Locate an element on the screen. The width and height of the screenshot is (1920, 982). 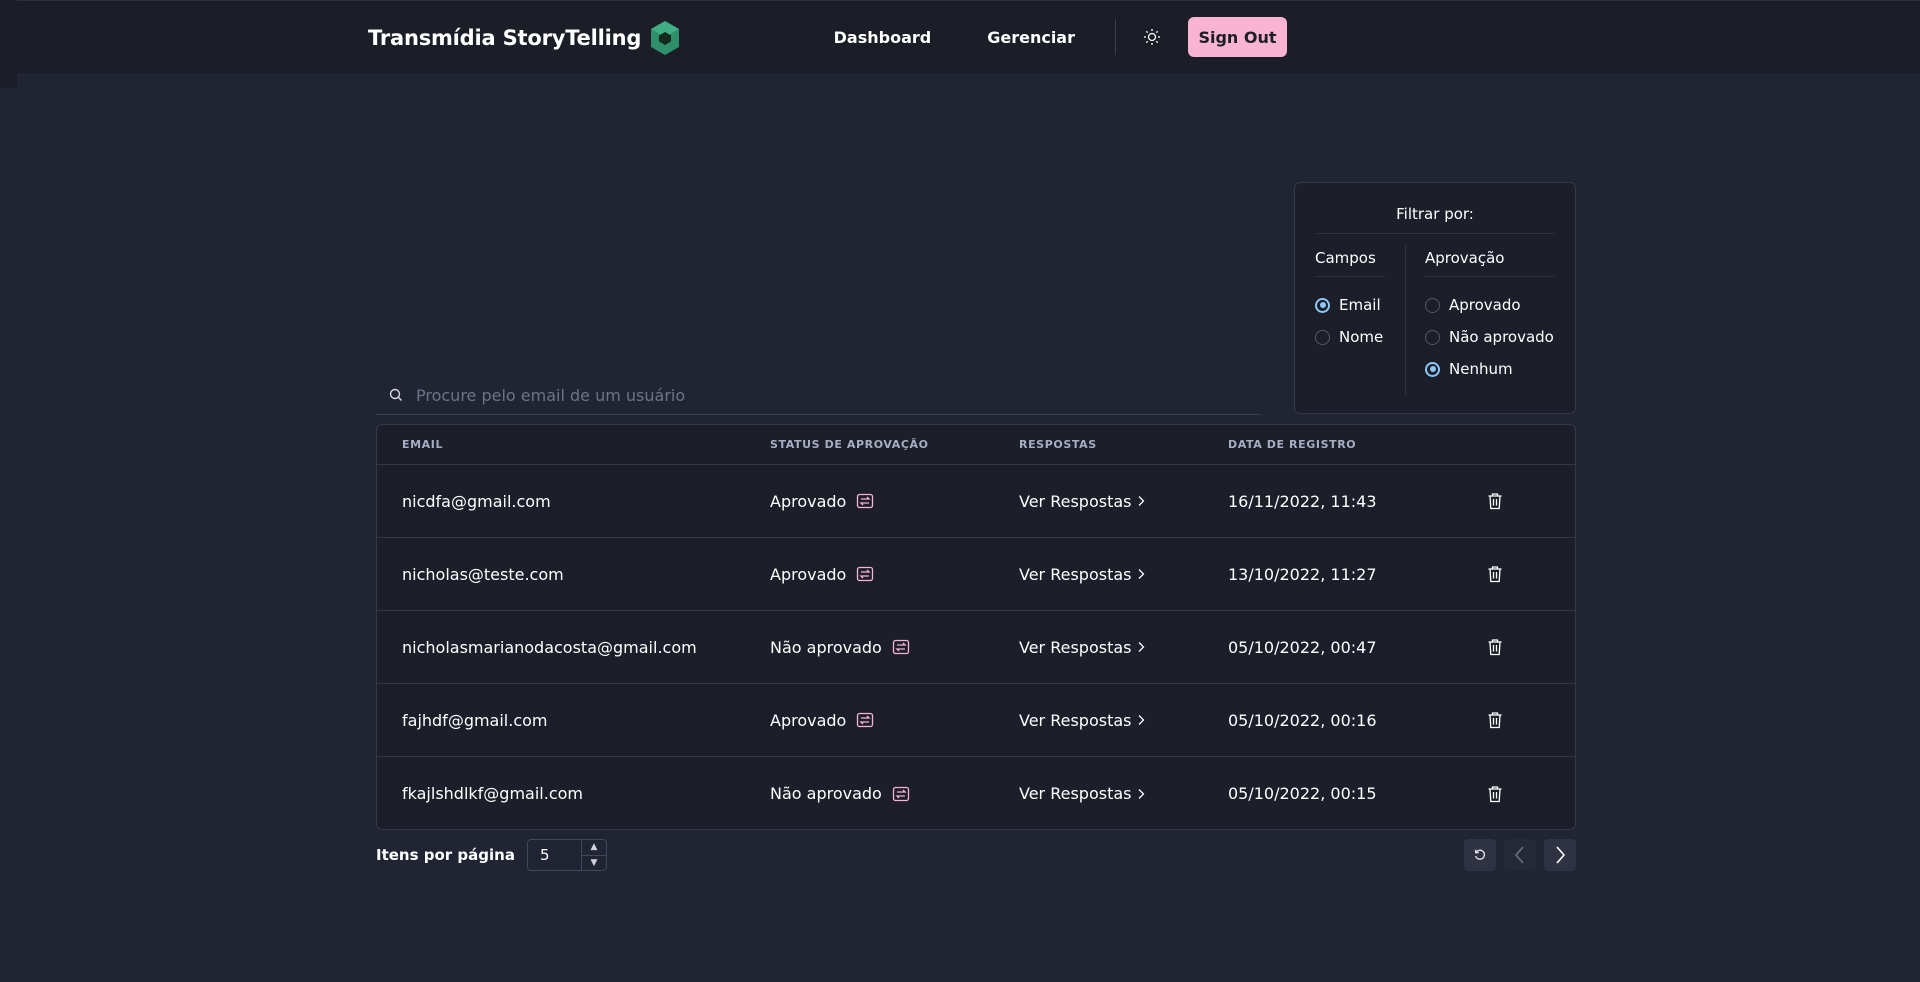
cell-date: 05/10/2022, 00:15 is located at coordinates (1302, 793).